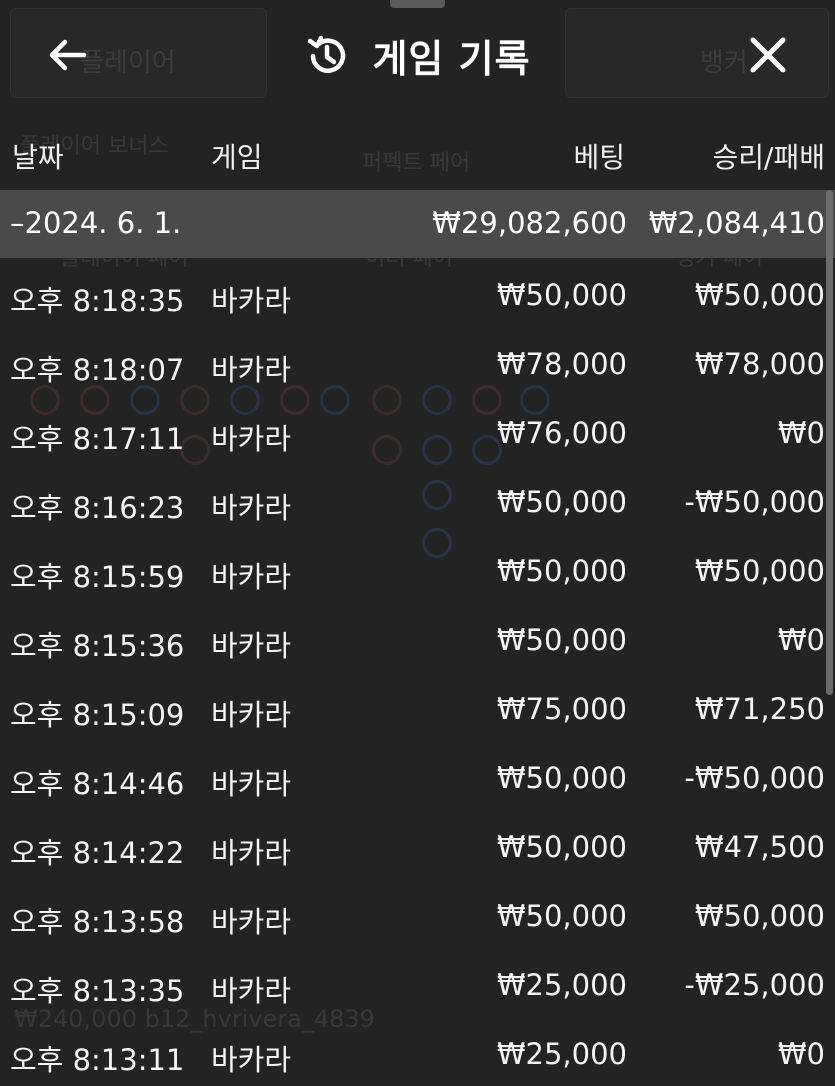 The image size is (835, 1086). I want to click on row-time: 오후 8:17:11, so click(97, 439).